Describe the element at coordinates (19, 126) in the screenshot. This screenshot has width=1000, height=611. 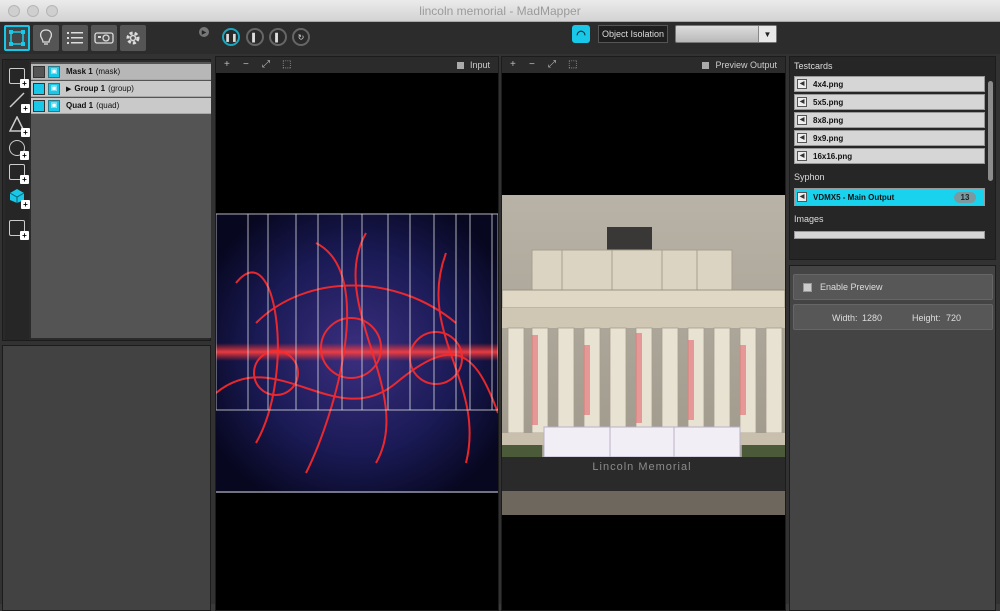
I see `add-triangle-button: +` at that location.